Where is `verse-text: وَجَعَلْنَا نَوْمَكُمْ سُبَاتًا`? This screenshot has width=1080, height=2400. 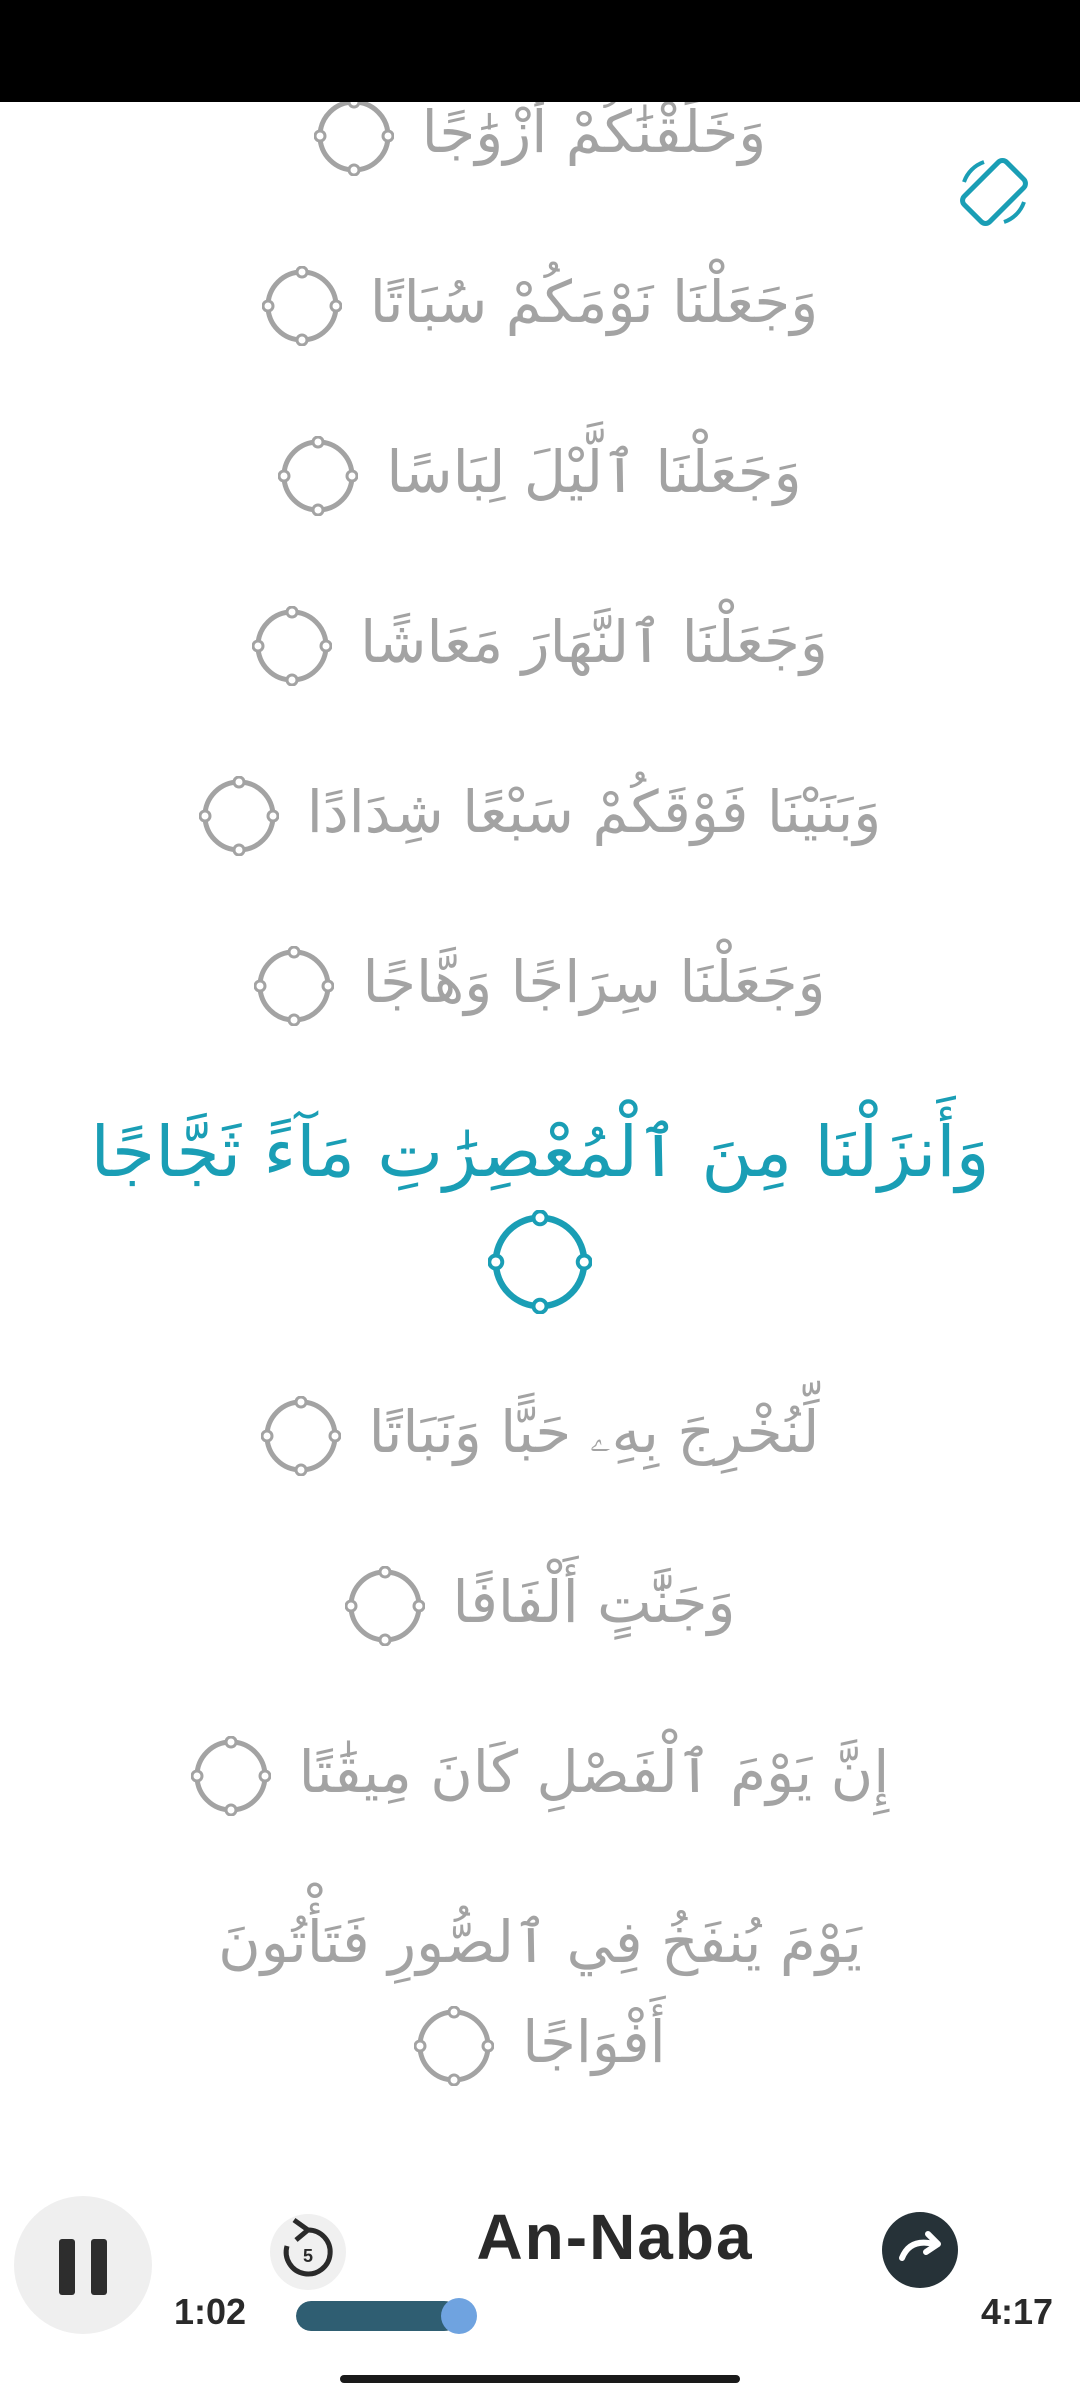
verse-text: وَجَعَلْنَا نَوْمَكُمْ سُبَاتًا is located at coordinates (594, 302).